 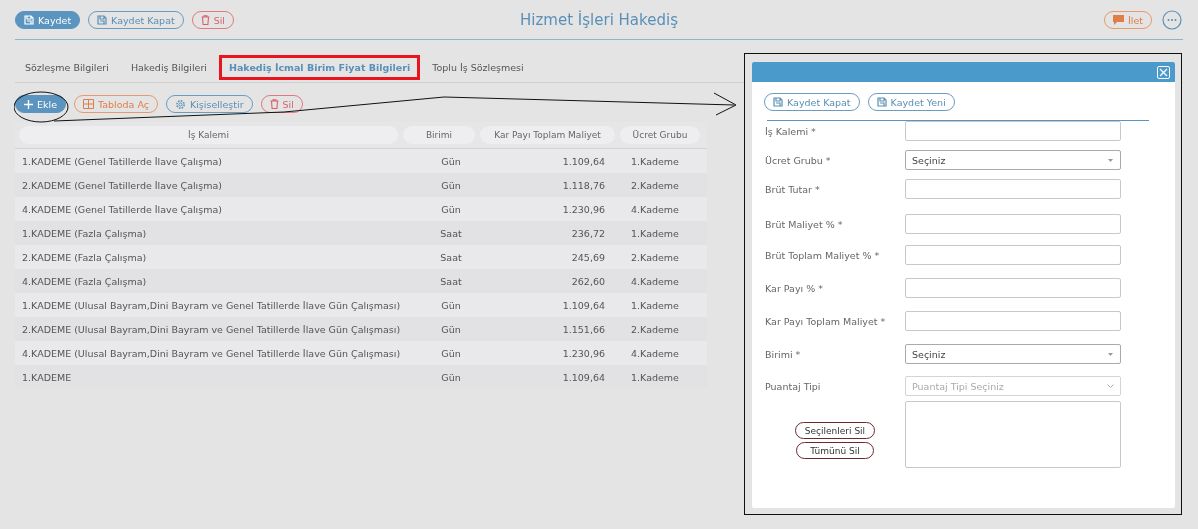 What do you see at coordinates (1013, 434) in the screenshot?
I see `list-box` at bounding box center [1013, 434].